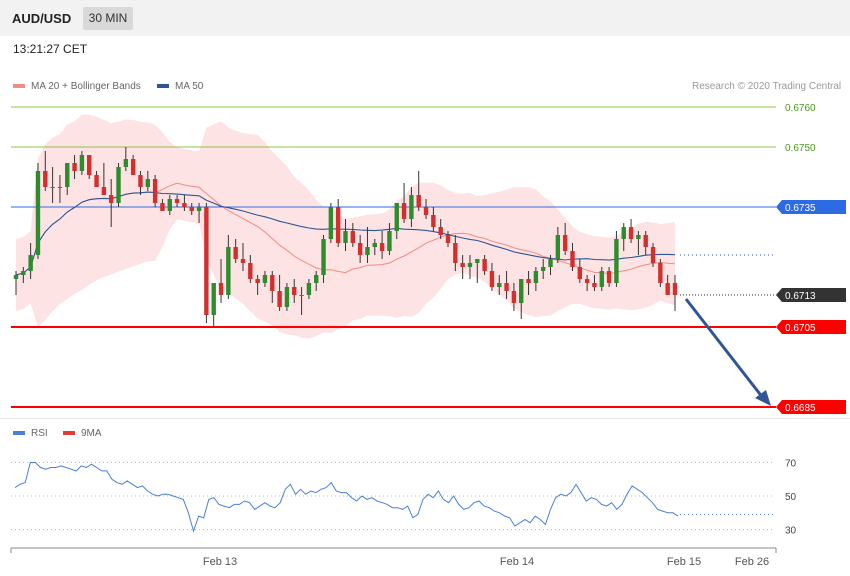 This screenshot has width=850, height=576. I want to click on price-label-0.6705: 0.6705, so click(800, 328).